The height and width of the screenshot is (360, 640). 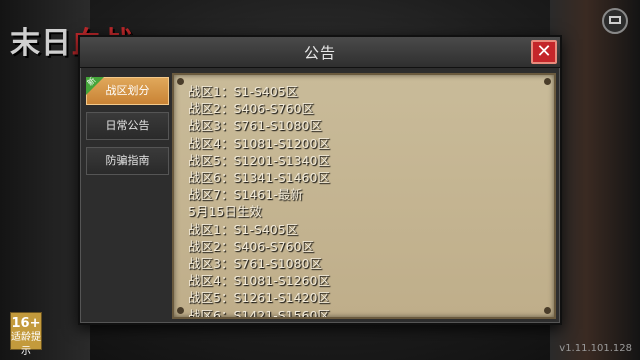 I want to click on age-rating-text: 适龄提示, so click(x=26, y=344).